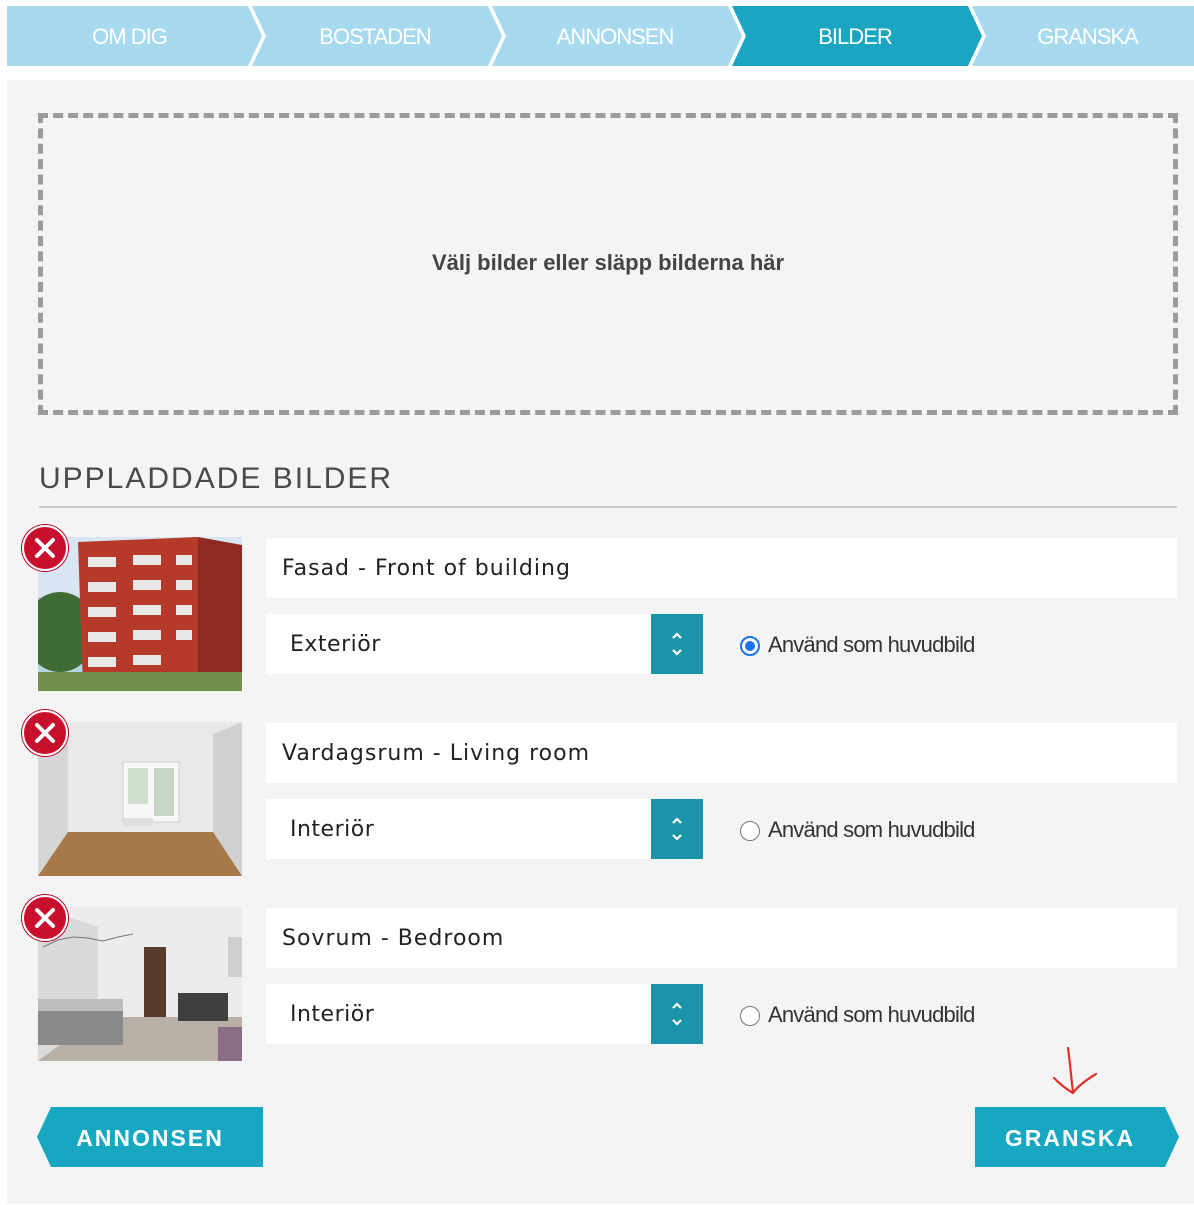 Image resolution: width=1194 pixels, height=1205 pixels. Describe the element at coordinates (129, 36) in the screenshot. I see `step-om-dig: OM DIG` at that location.